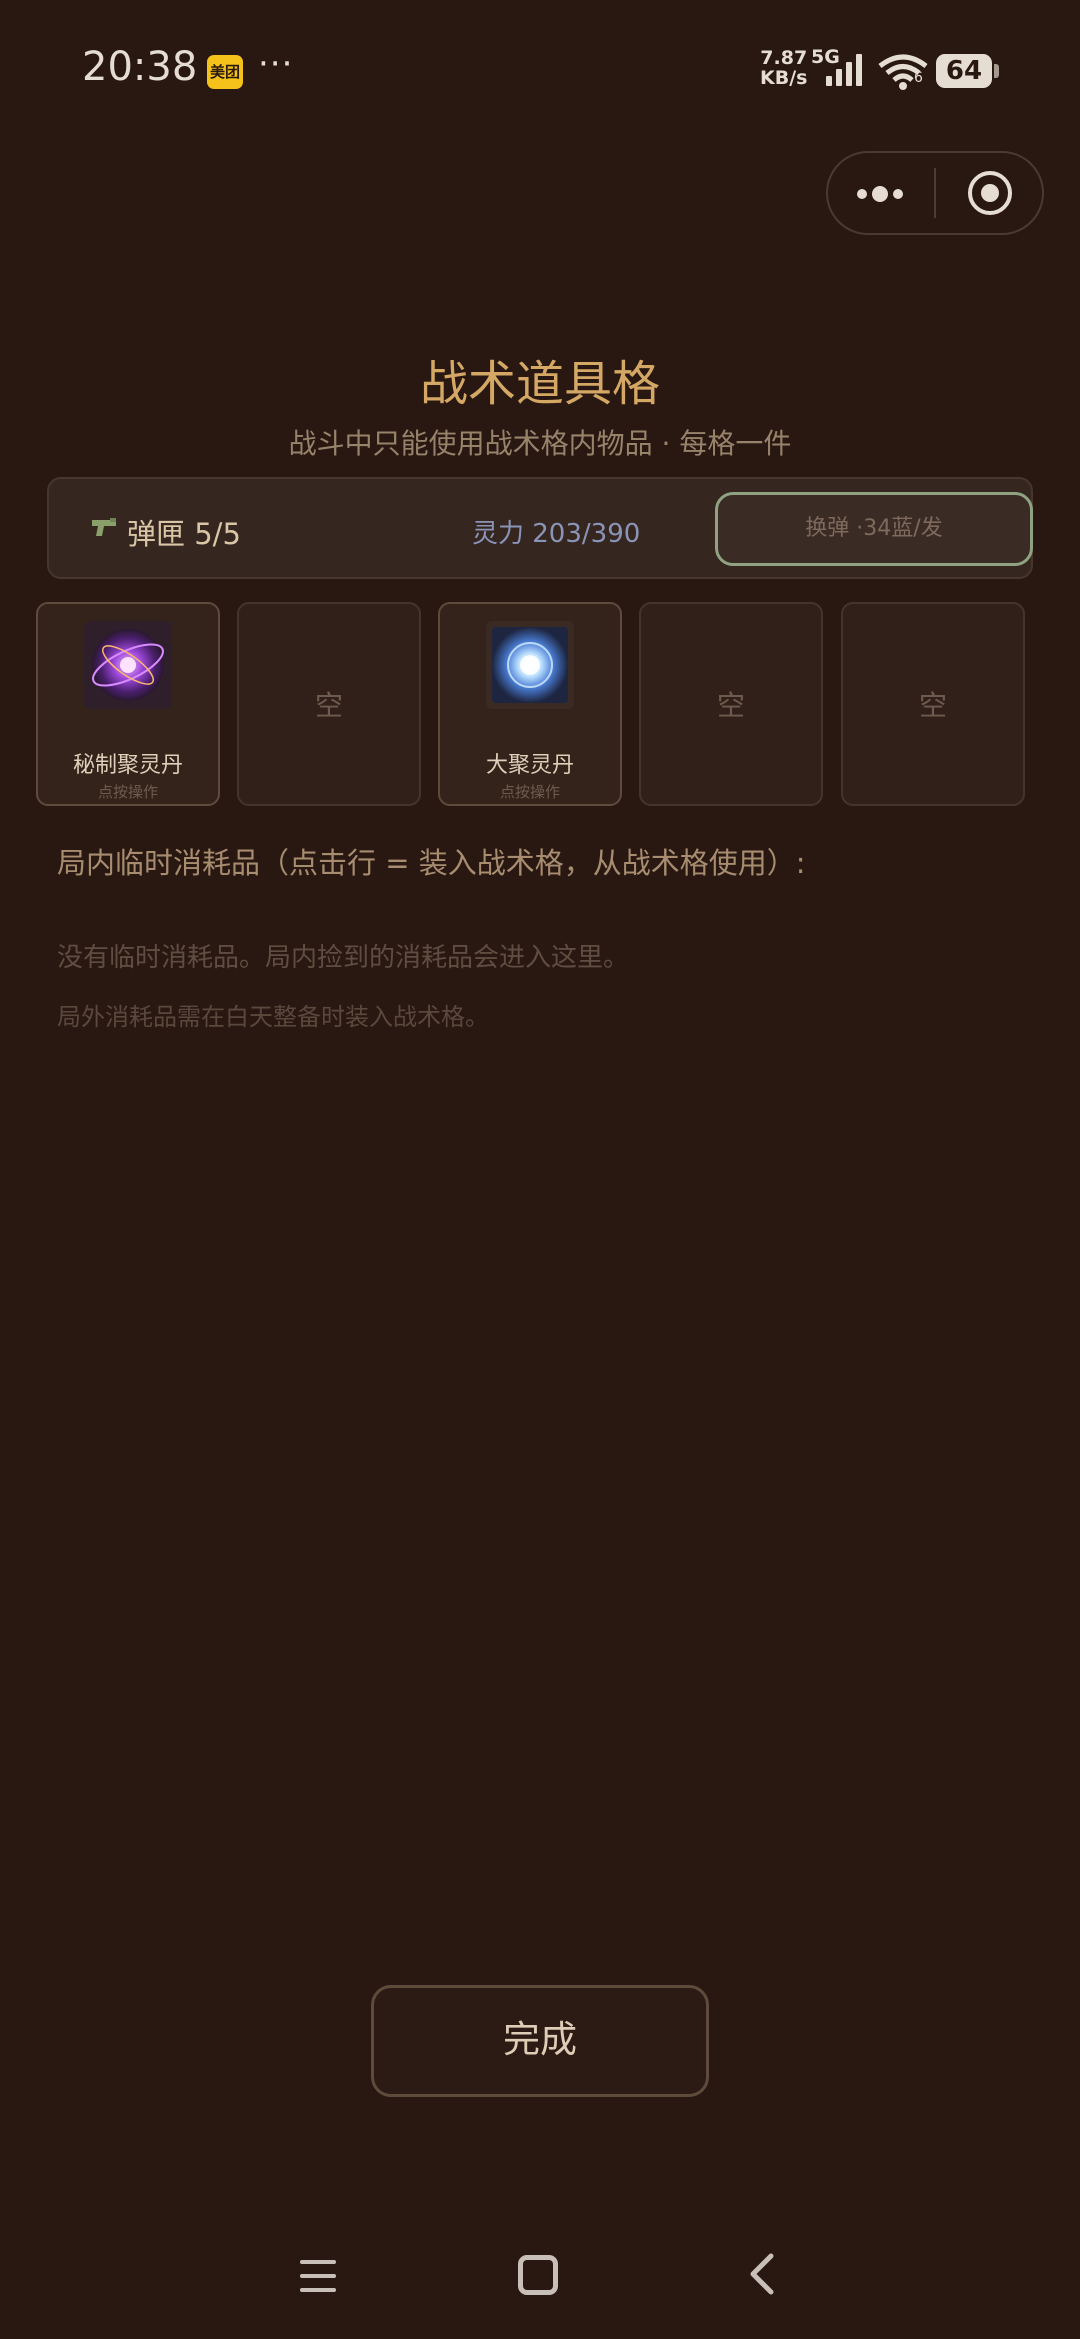 The width and height of the screenshot is (1080, 2339). What do you see at coordinates (273, 1017) in the screenshot?
I see `consumables-note: 局外消耗品需在白天整备时装入战术格。` at bounding box center [273, 1017].